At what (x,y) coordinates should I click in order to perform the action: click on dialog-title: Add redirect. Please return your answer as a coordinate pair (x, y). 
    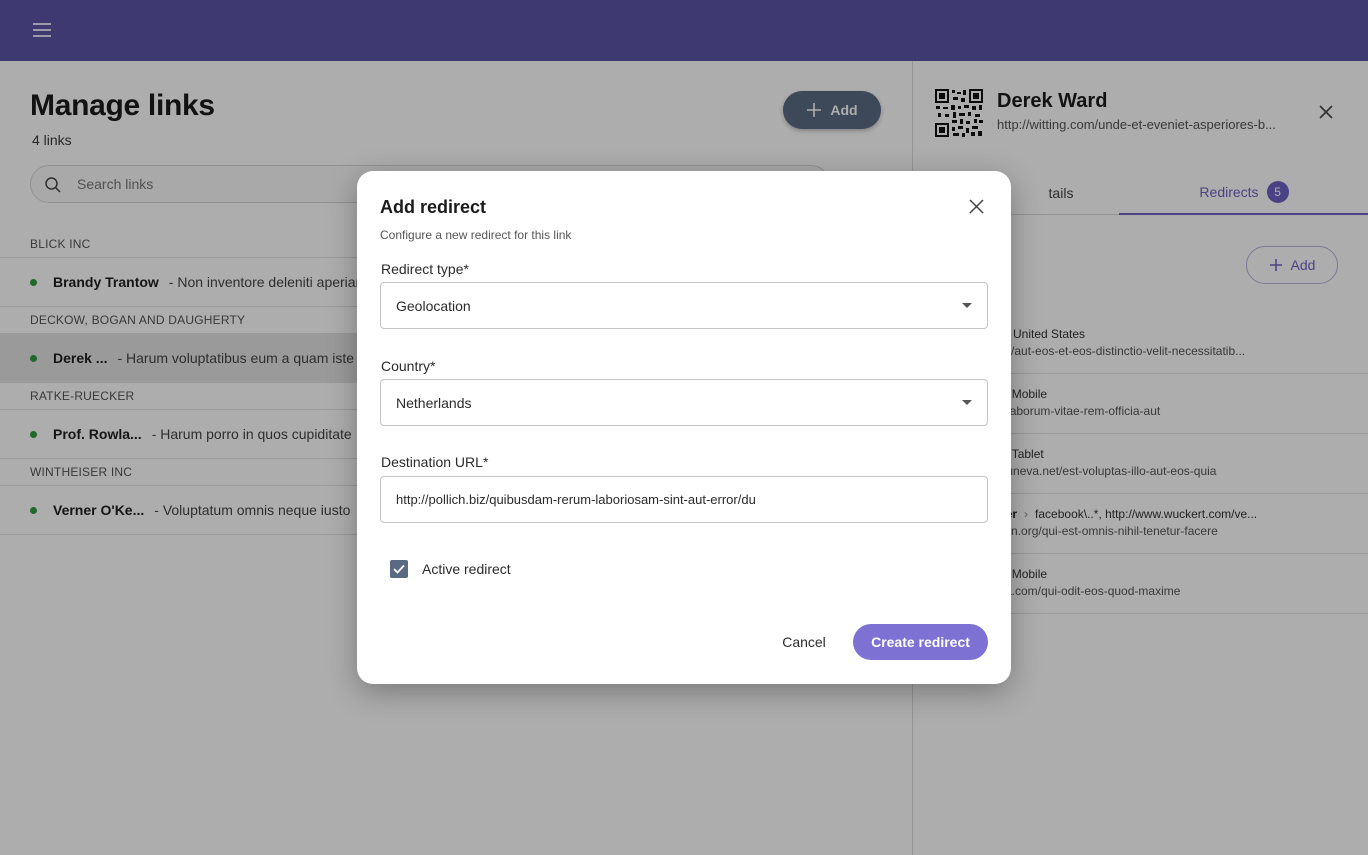
    Looking at the image, I should click on (433, 207).